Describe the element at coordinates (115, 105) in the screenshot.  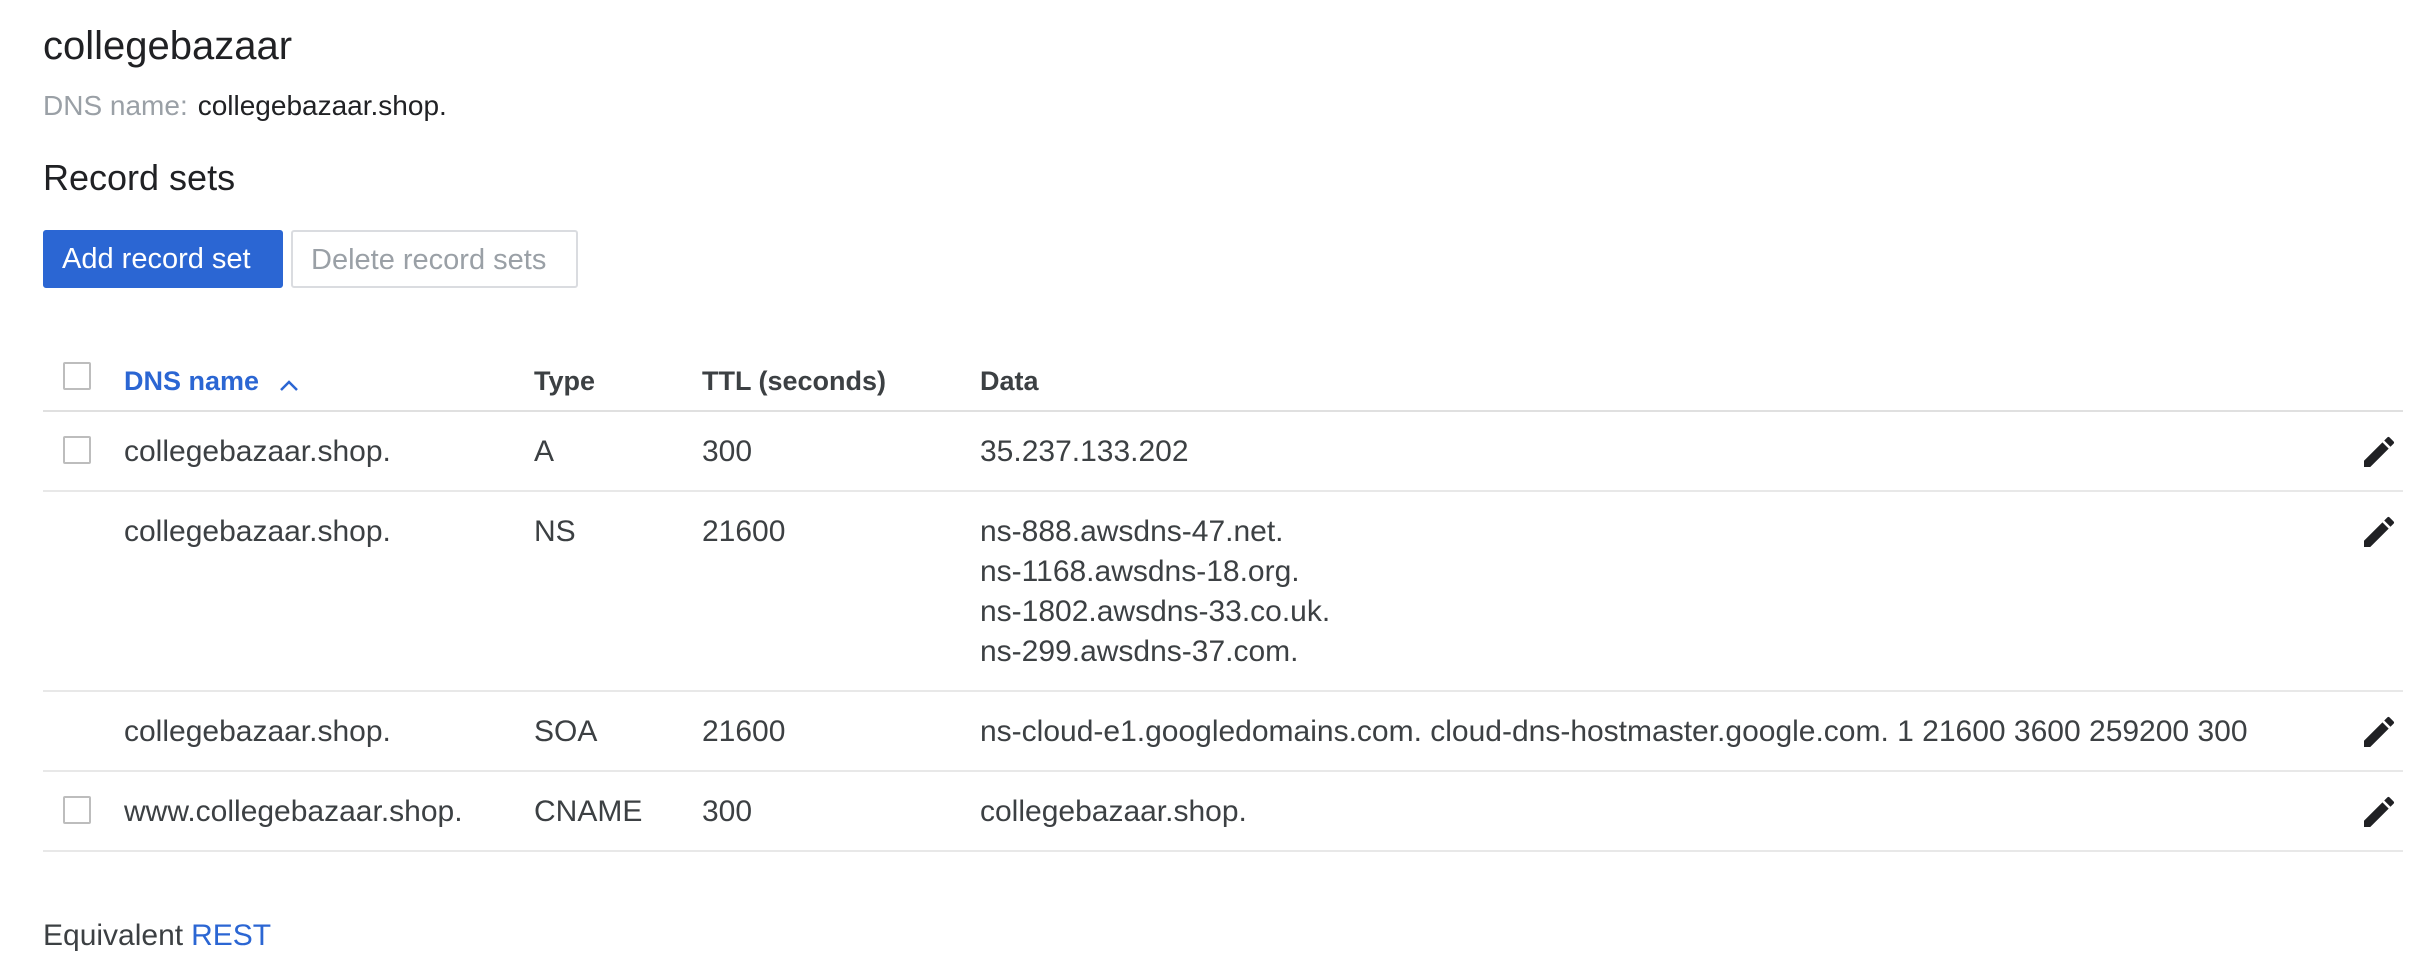
I see `dns-name-label: DNS name:` at that location.